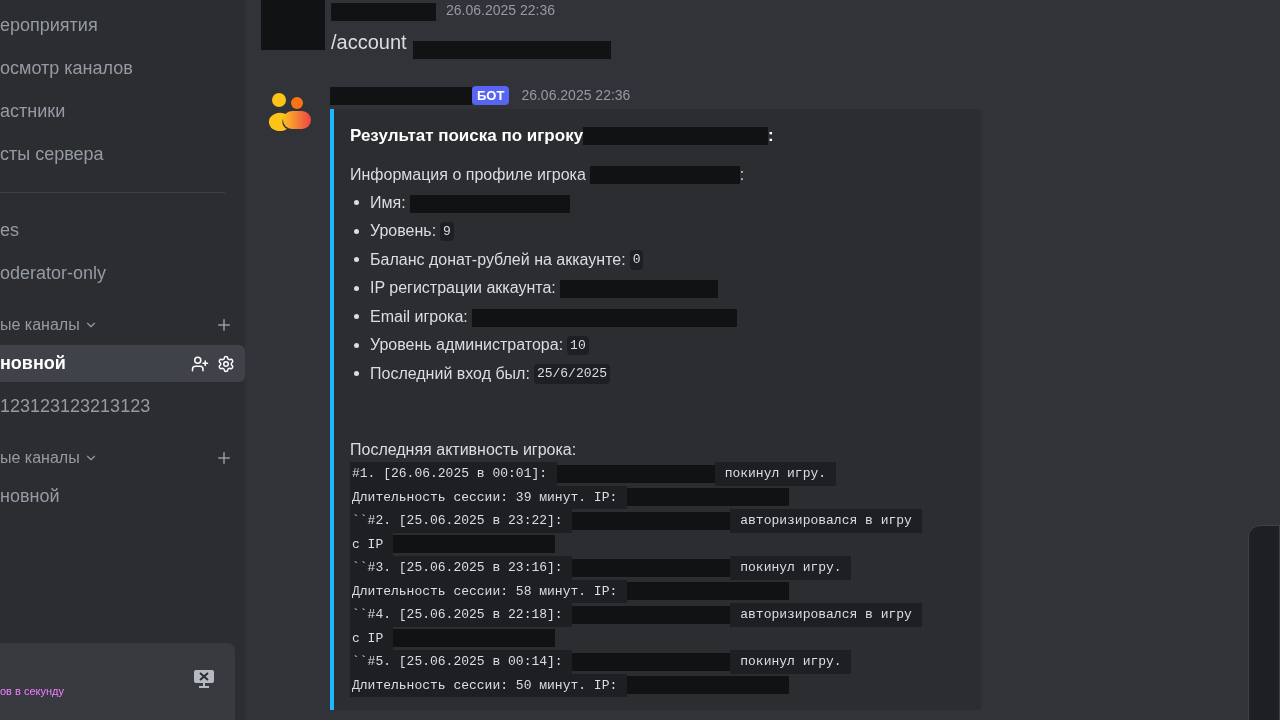  I want to click on field-label: Последний вход был:, so click(450, 373).